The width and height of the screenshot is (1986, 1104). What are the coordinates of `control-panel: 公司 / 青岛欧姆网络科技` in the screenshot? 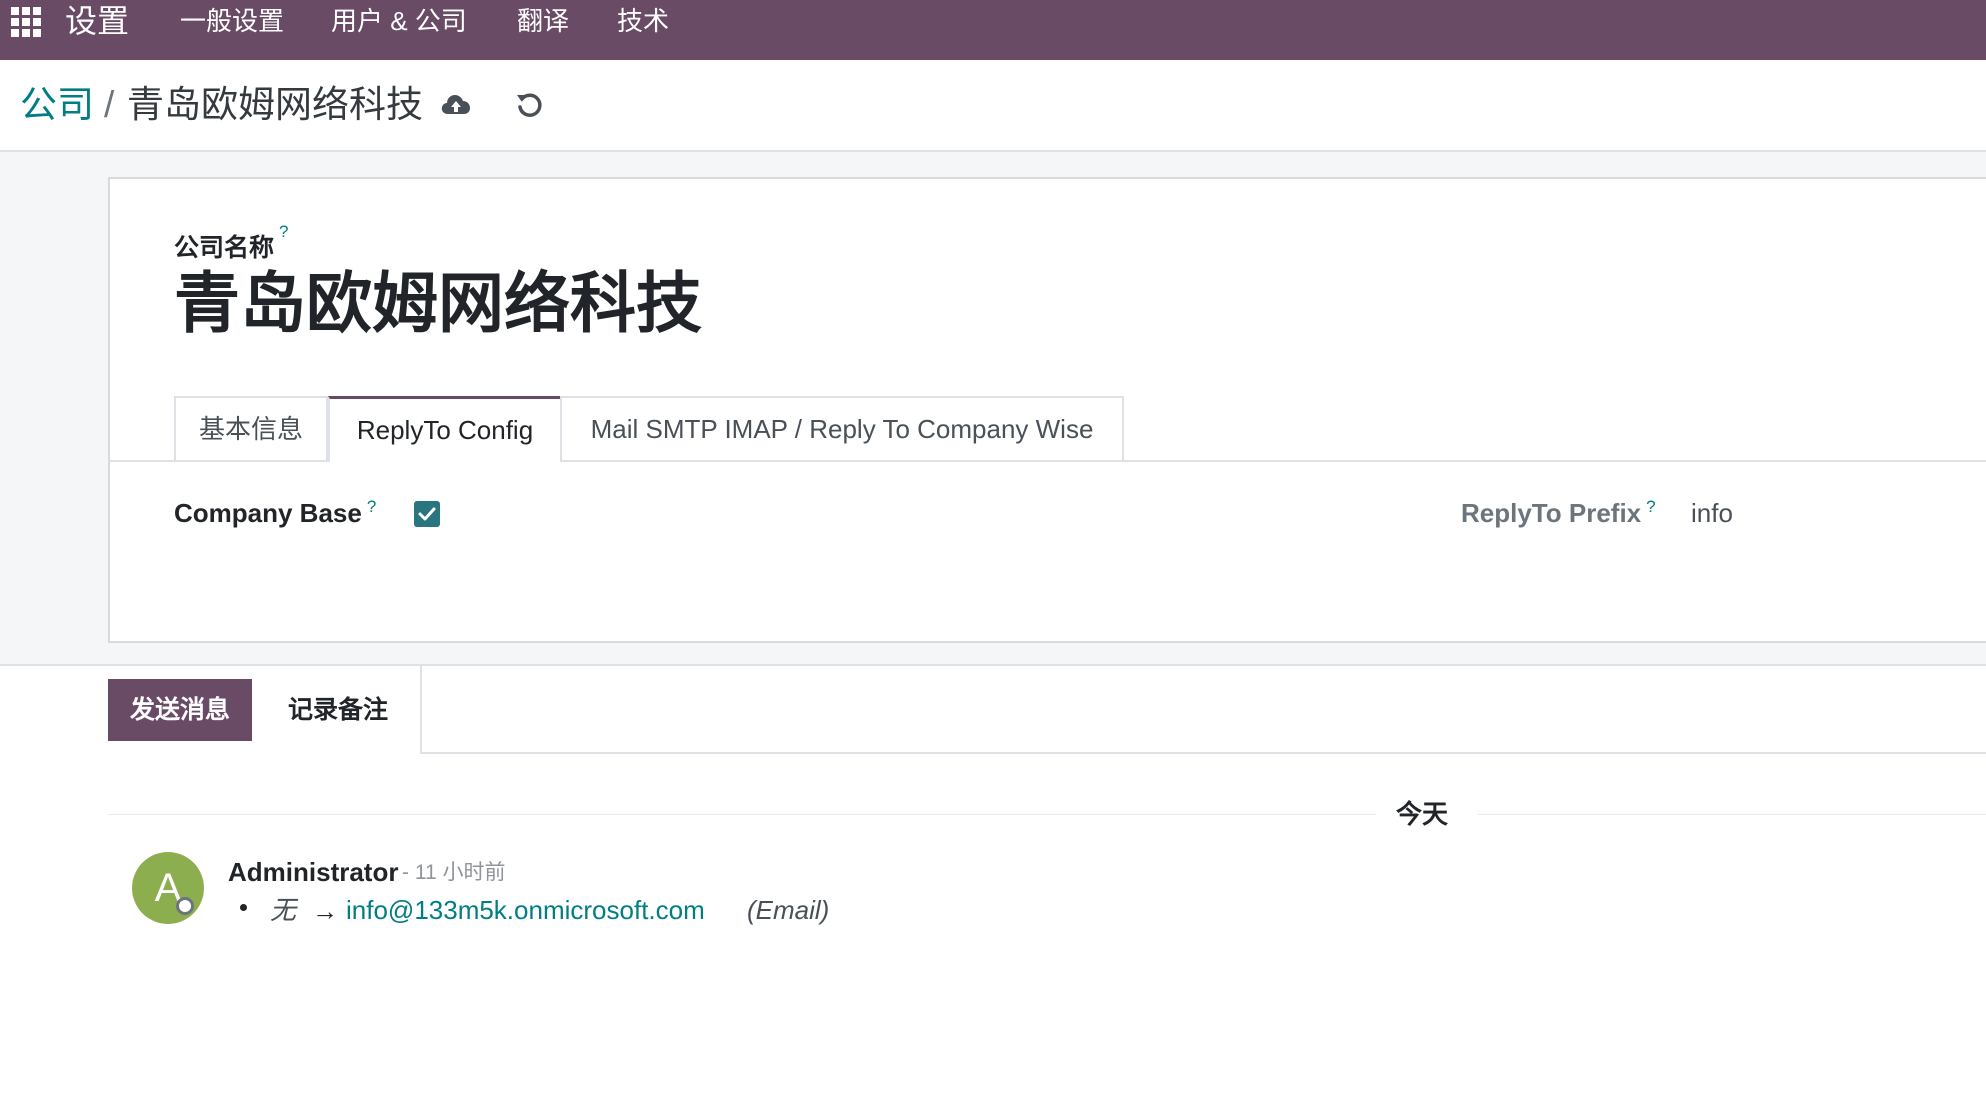 It's located at (993, 106).